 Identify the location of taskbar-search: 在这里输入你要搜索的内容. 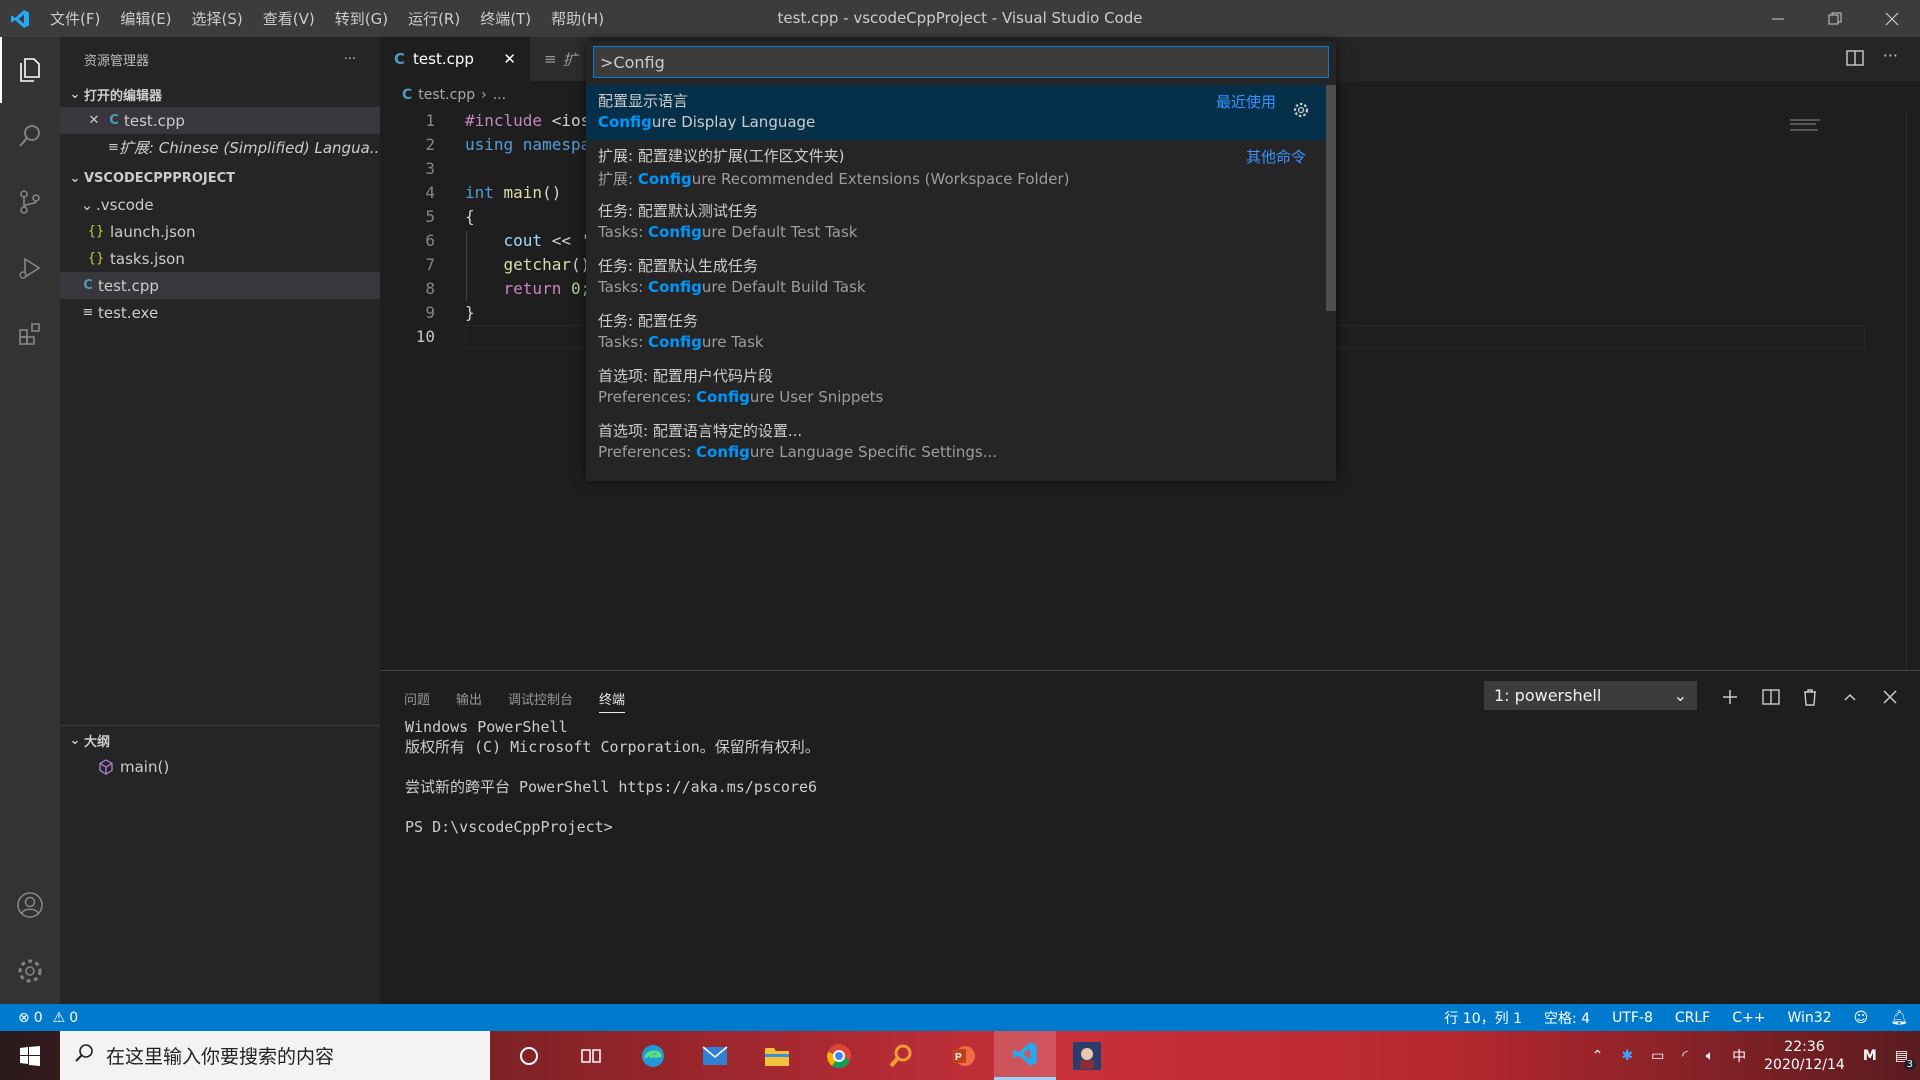
(275, 1055).